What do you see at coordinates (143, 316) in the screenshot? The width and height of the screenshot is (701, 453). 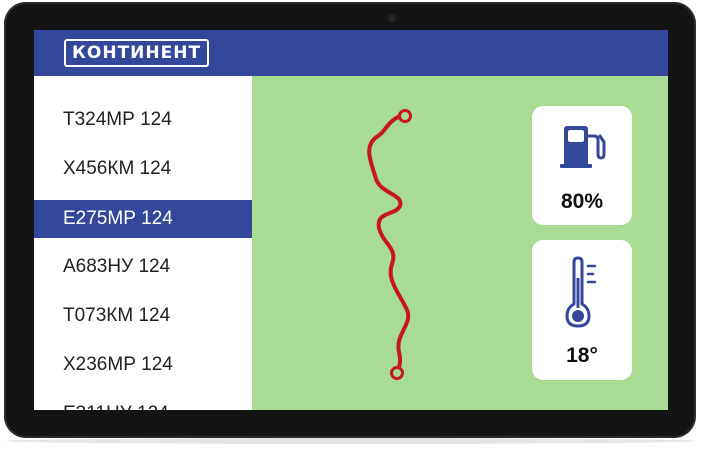 I see `vehicle-list-item: Т073КМ 124` at bounding box center [143, 316].